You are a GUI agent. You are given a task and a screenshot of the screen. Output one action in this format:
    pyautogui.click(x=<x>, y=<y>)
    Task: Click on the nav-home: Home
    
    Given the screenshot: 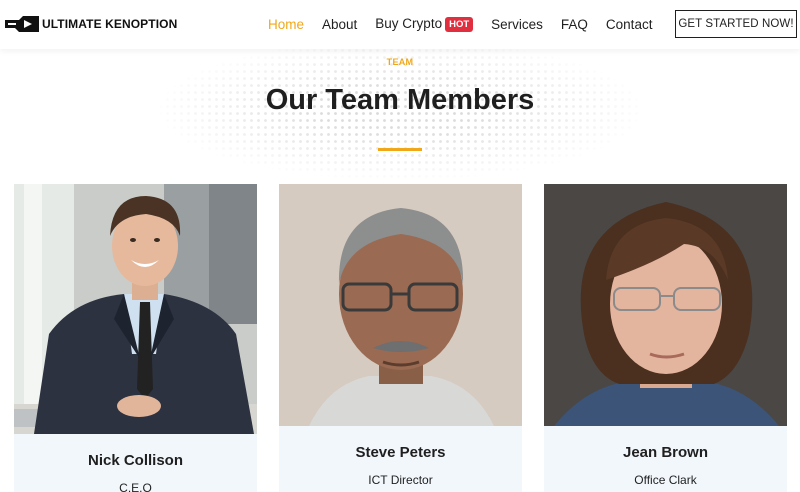 What is the action you would take?
    pyautogui.click(x=286, y=24)
    